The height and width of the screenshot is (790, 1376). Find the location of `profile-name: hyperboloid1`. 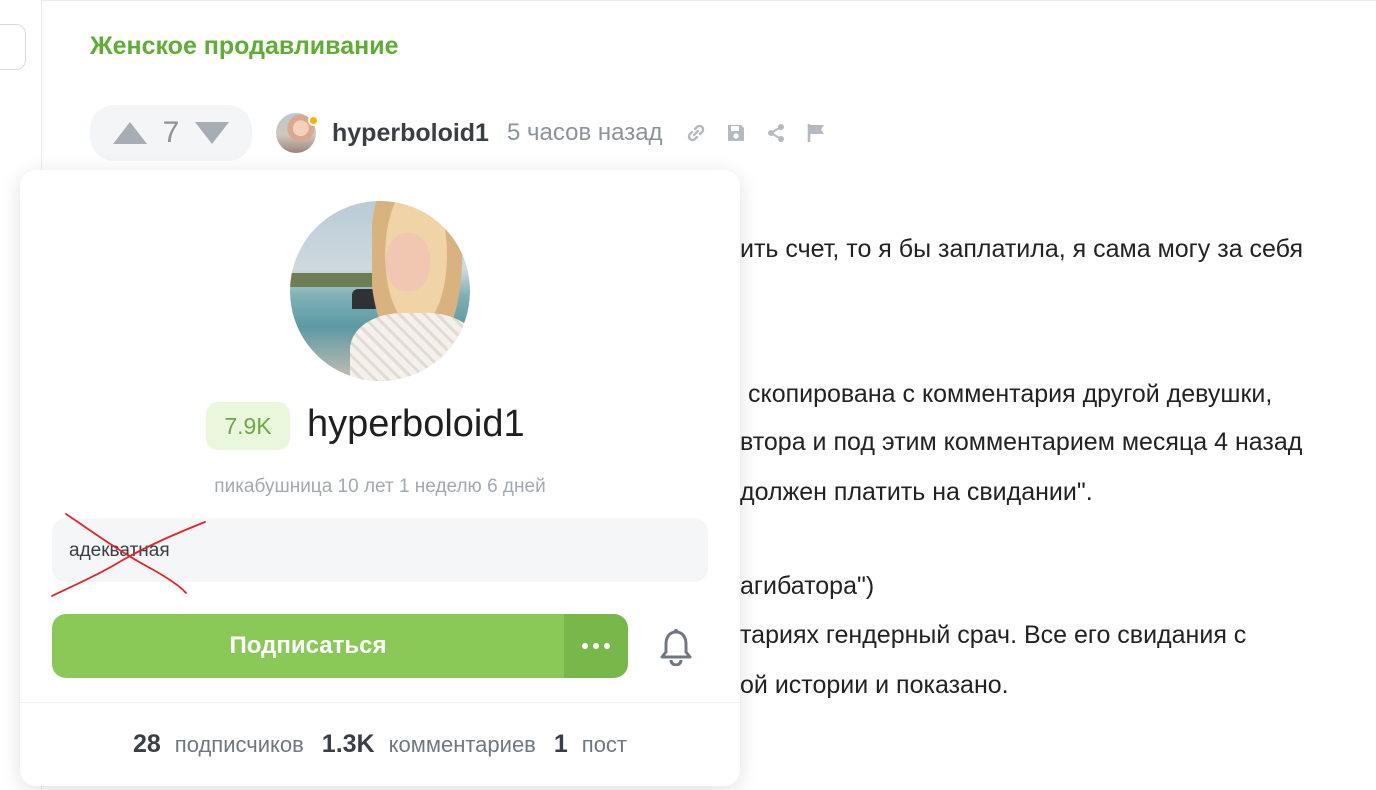

profile-name: hyperboloid1 is located at coordinates (416, 424).